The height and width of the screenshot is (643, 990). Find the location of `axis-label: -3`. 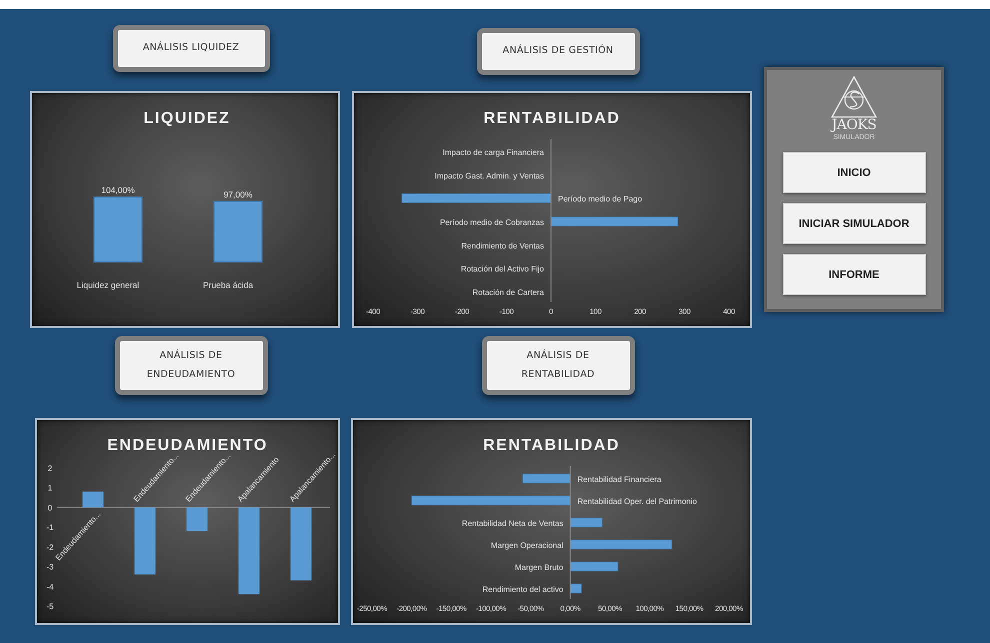

axis-label: -3 is located at coordinates (50, 567).